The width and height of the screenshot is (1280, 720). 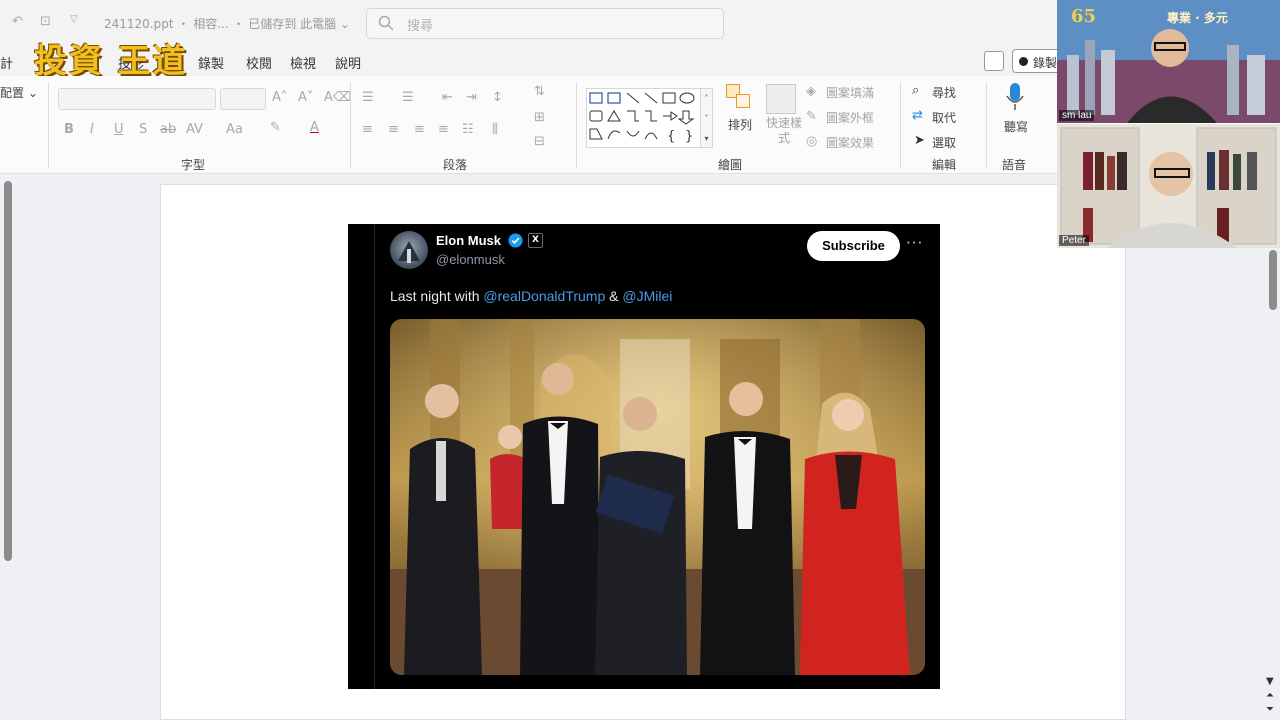 I want to click on search-box: 搜尋, so click(x=545, y=23).